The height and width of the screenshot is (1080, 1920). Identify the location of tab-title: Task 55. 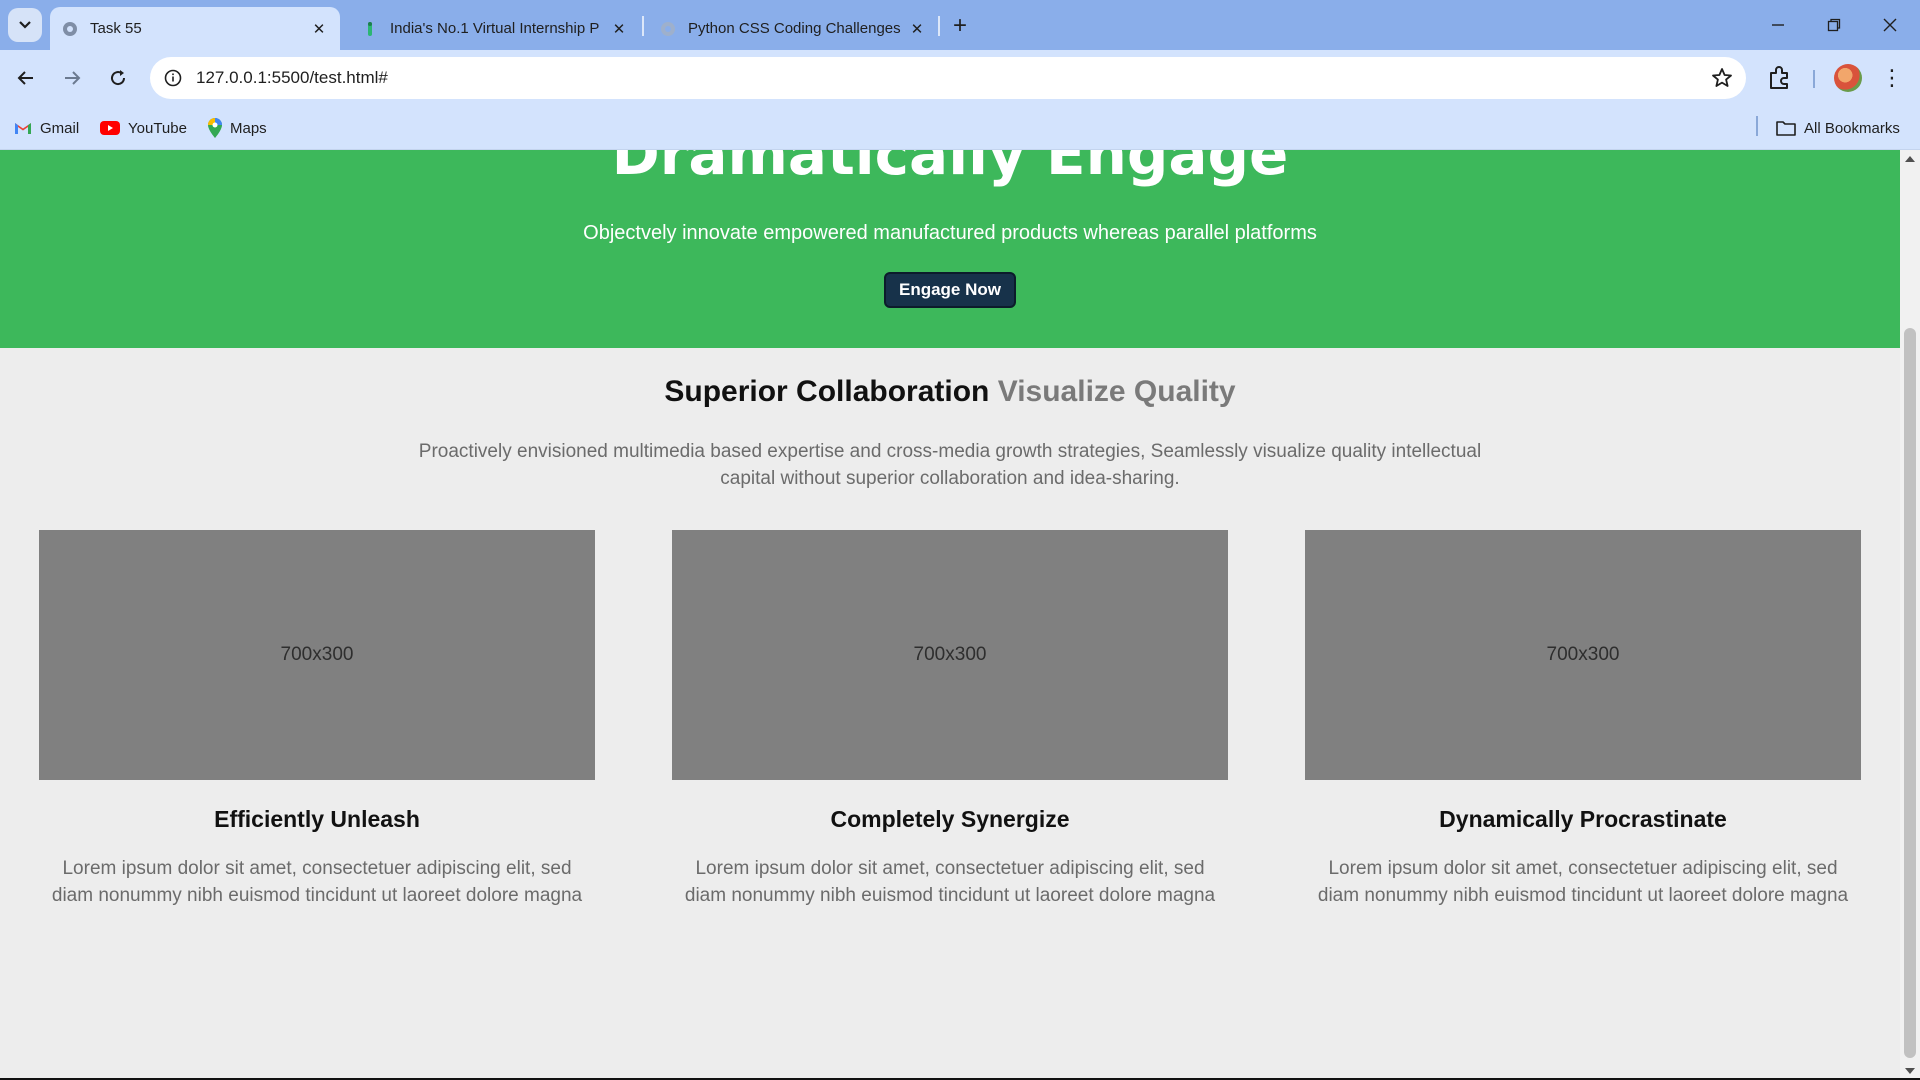
(116, 28).